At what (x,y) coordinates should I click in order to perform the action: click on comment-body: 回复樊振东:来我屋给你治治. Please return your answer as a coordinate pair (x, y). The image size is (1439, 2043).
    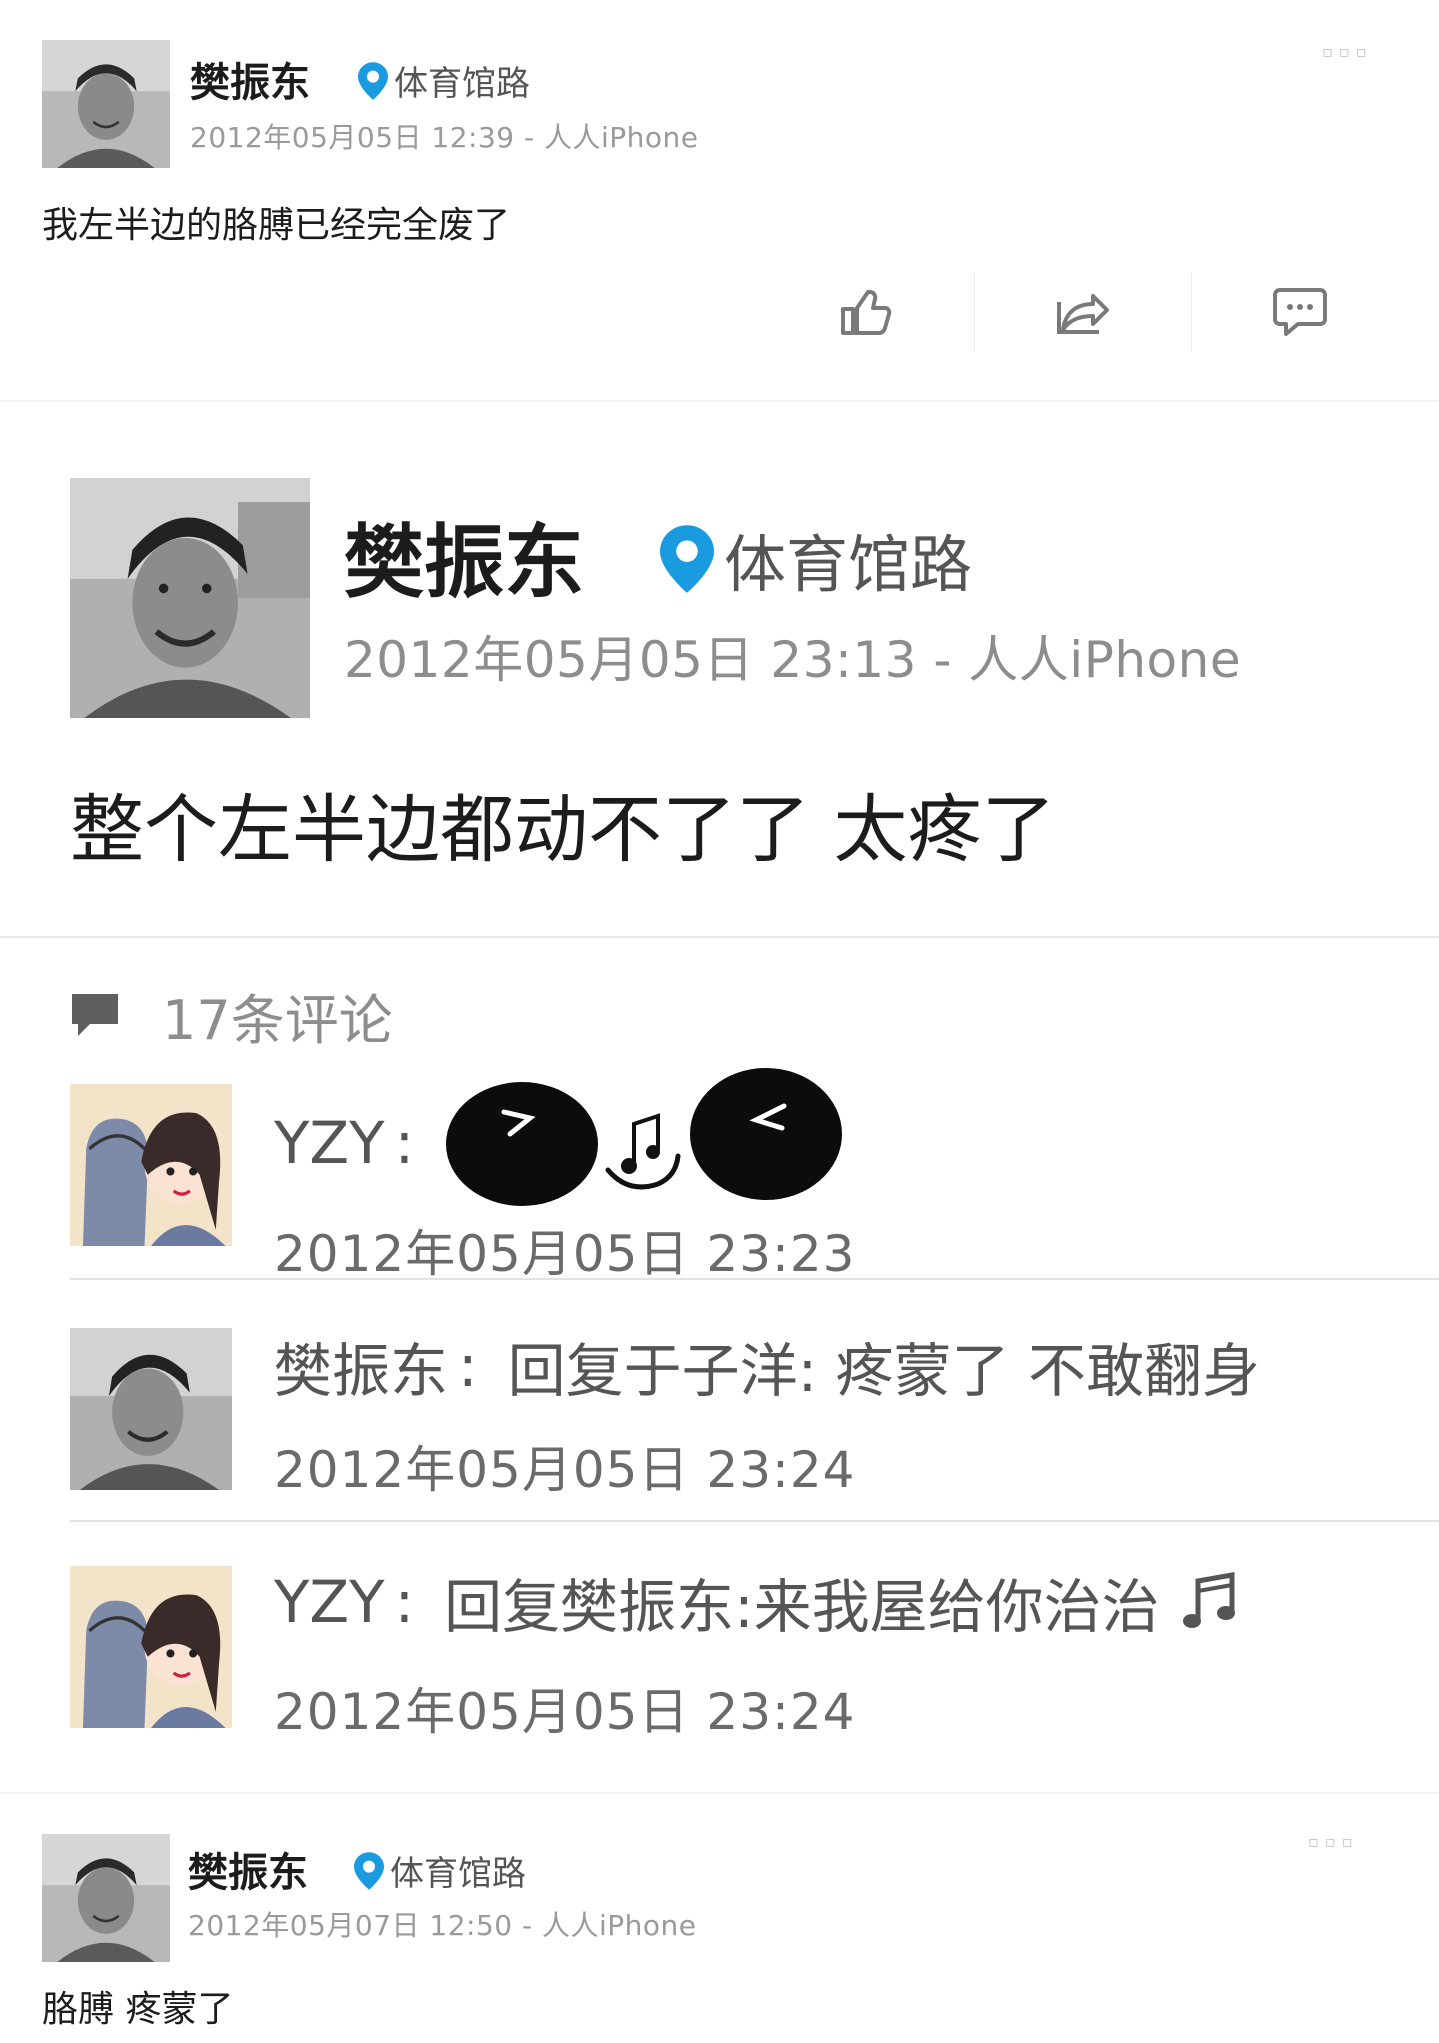
    Looking at the image, I should click on (802, 1607).